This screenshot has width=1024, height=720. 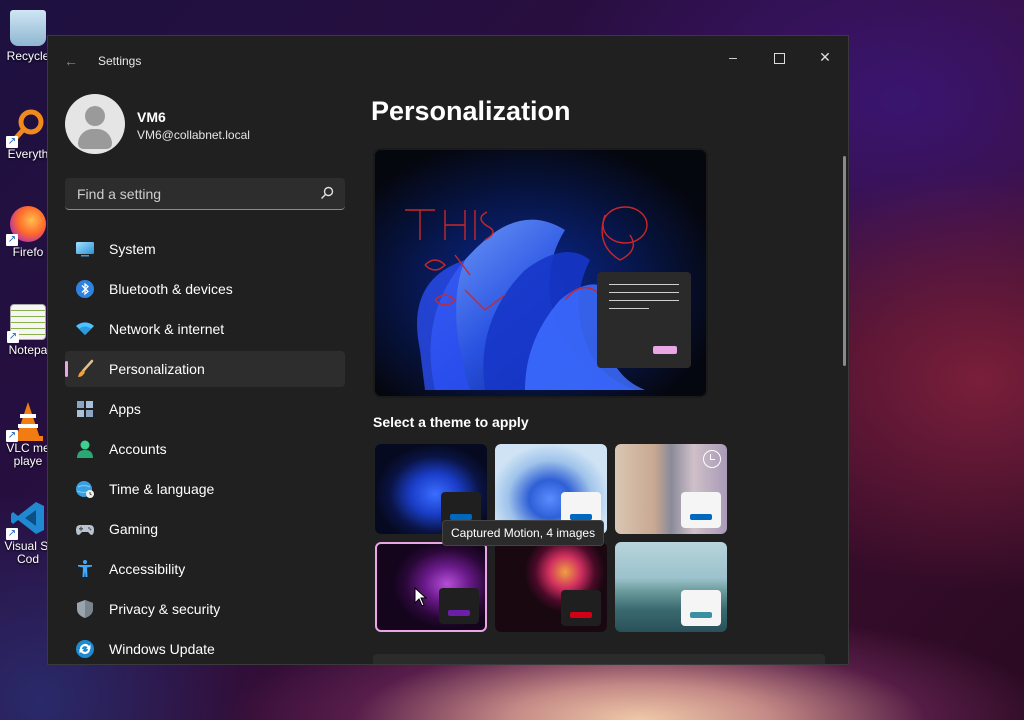 I want to click on sidebar-item-bluetooth: Bluetooth & devices, so click(x=205, y=289).